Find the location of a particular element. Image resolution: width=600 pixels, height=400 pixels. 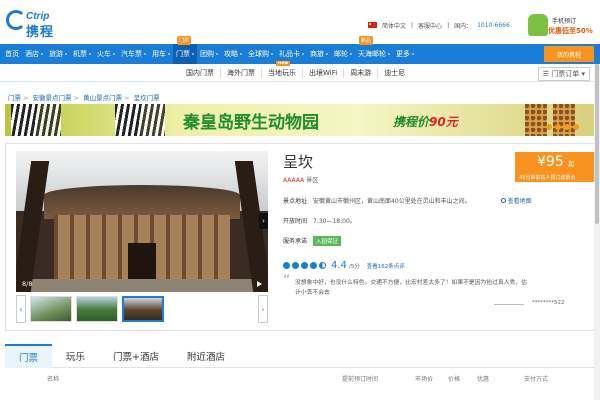

column-header: 价格 is located at coordinates (454, 379).